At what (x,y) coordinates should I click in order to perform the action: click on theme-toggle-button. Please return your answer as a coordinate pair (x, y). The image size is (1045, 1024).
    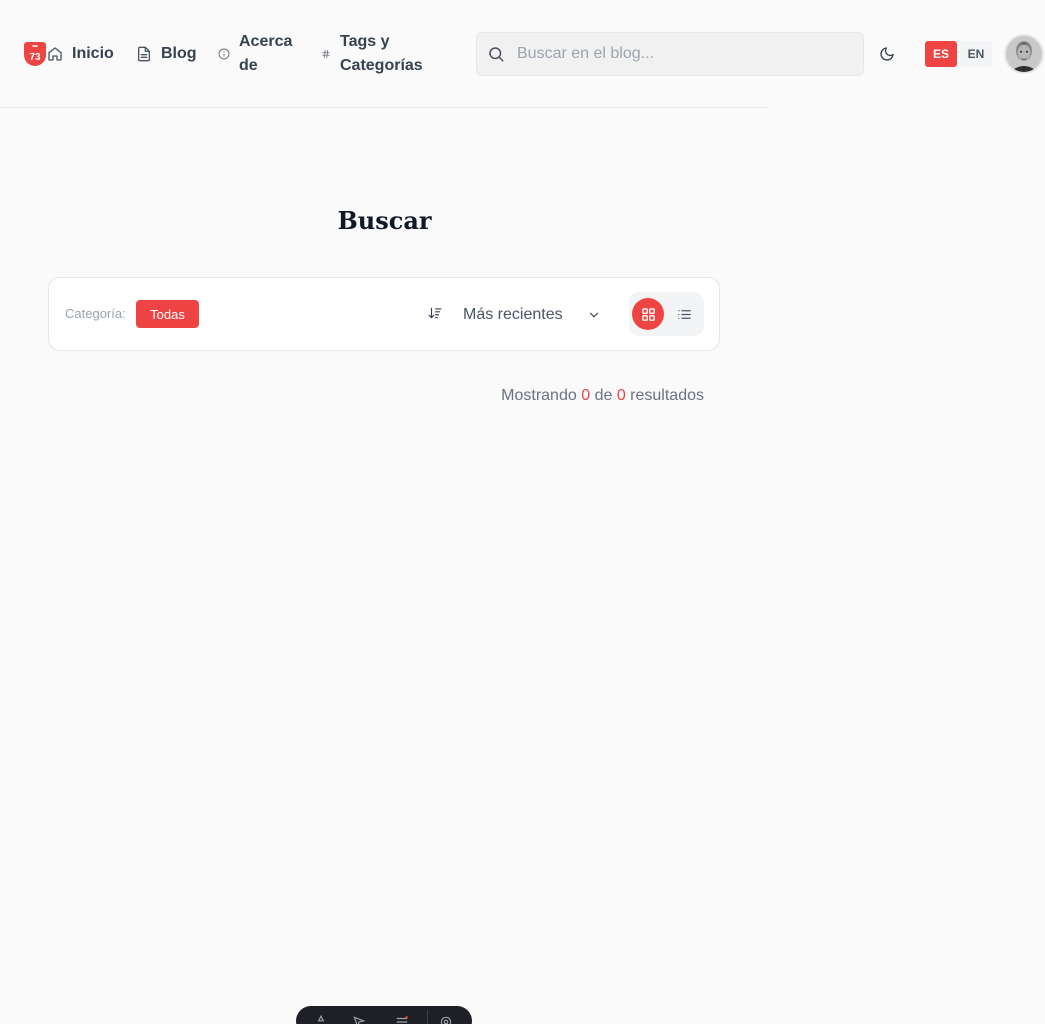
    Looking at the image, I should click on (887, 54).